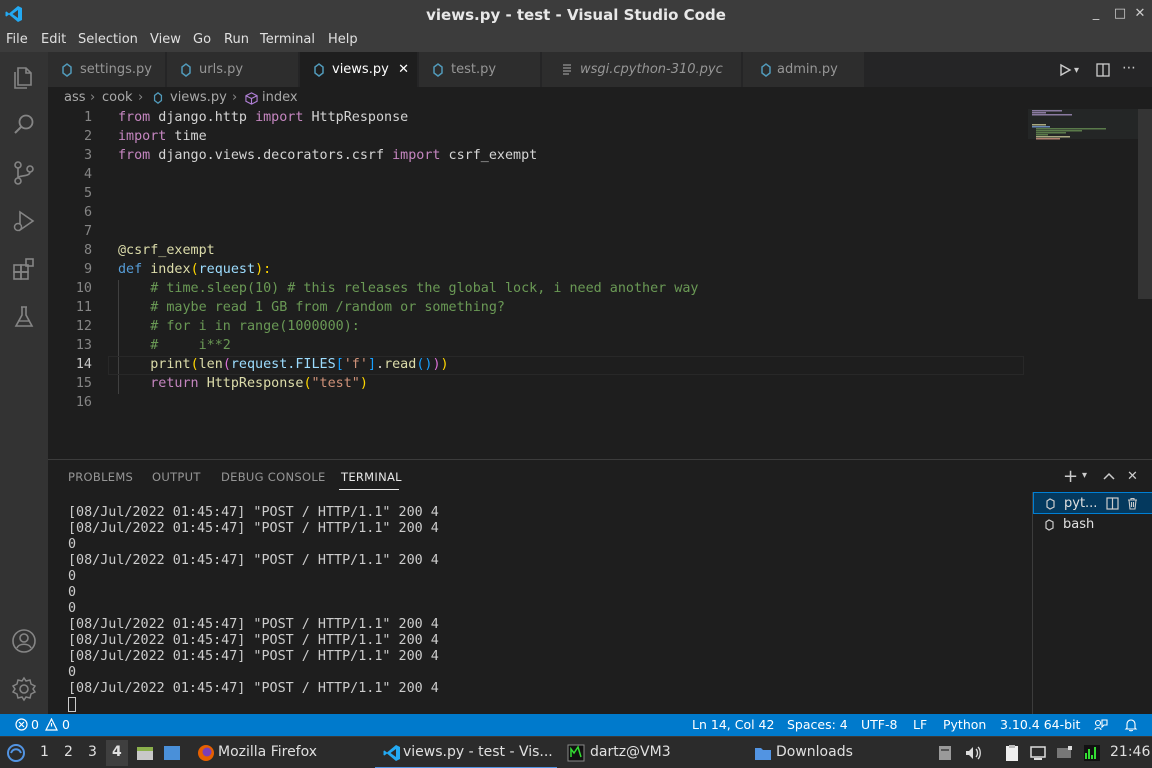 The height and width of the screenshot is (768, 1152). I want to click on breadcrumb-item: views.py, so click(198, 97).